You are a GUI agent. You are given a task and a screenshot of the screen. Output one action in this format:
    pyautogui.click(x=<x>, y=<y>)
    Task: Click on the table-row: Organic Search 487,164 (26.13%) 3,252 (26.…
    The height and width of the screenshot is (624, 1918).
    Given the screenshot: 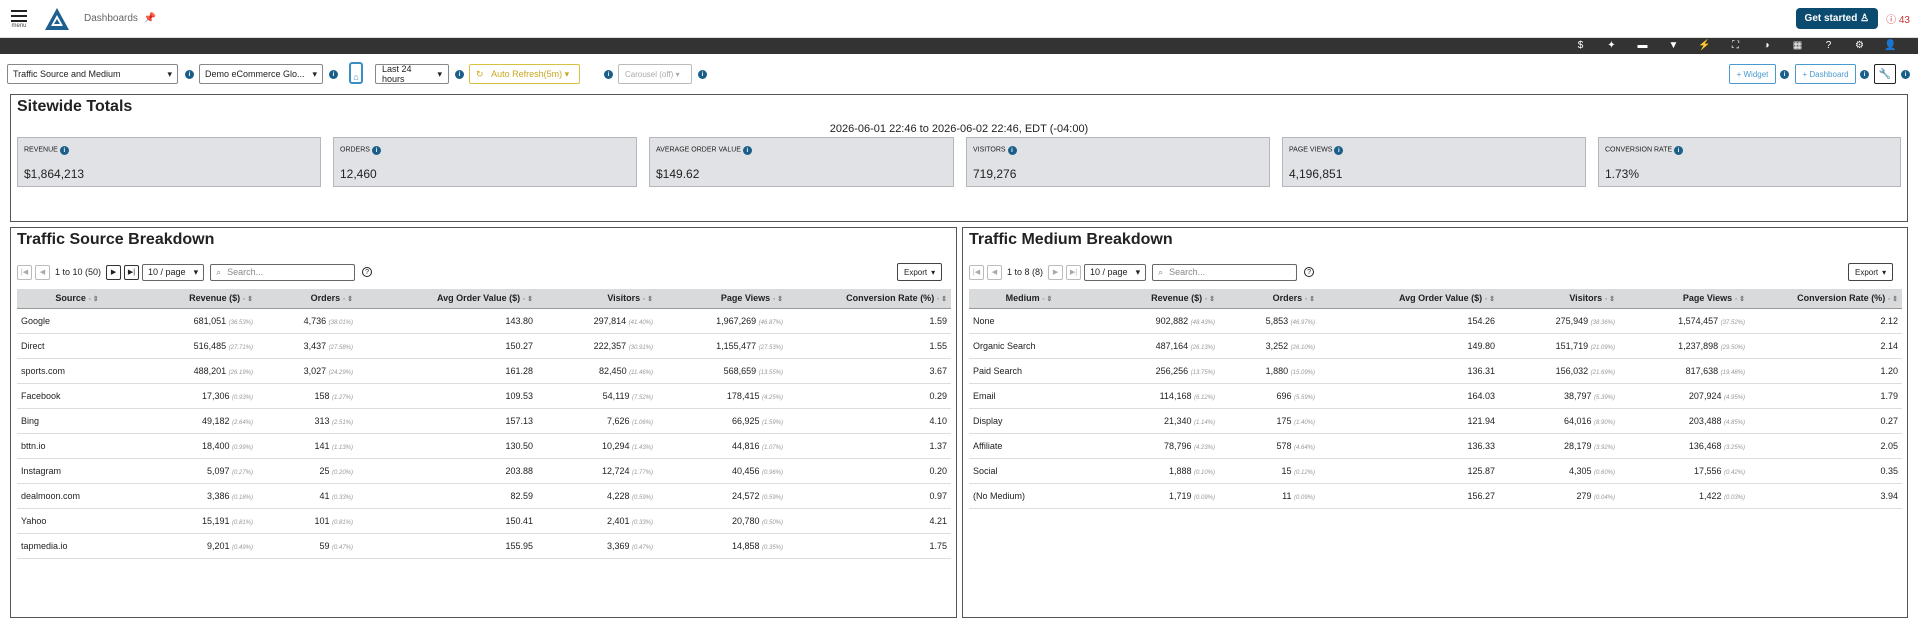 What is the action you would take?
    pyautogui.click(x=1435, y=346)
    